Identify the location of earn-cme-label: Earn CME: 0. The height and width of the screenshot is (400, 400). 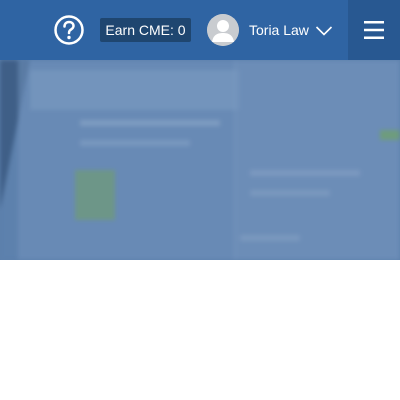
(145, 30).